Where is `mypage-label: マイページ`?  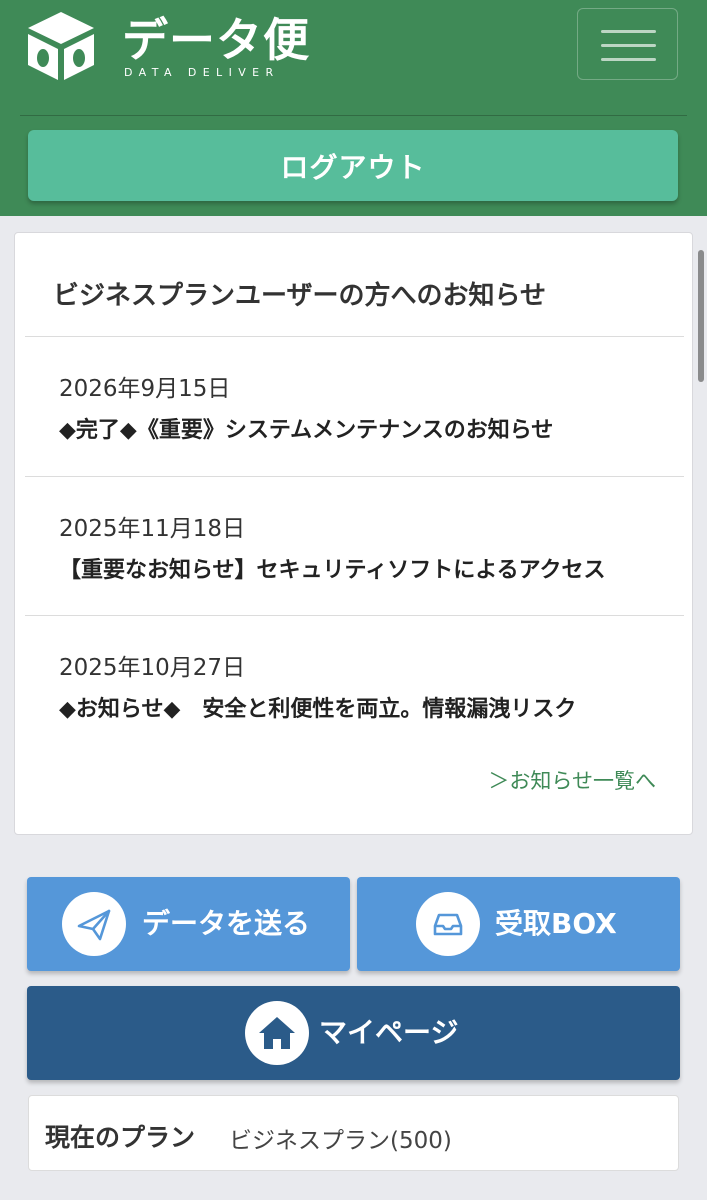 mypage-label: マイページ is located at coordinates (389, 1032).